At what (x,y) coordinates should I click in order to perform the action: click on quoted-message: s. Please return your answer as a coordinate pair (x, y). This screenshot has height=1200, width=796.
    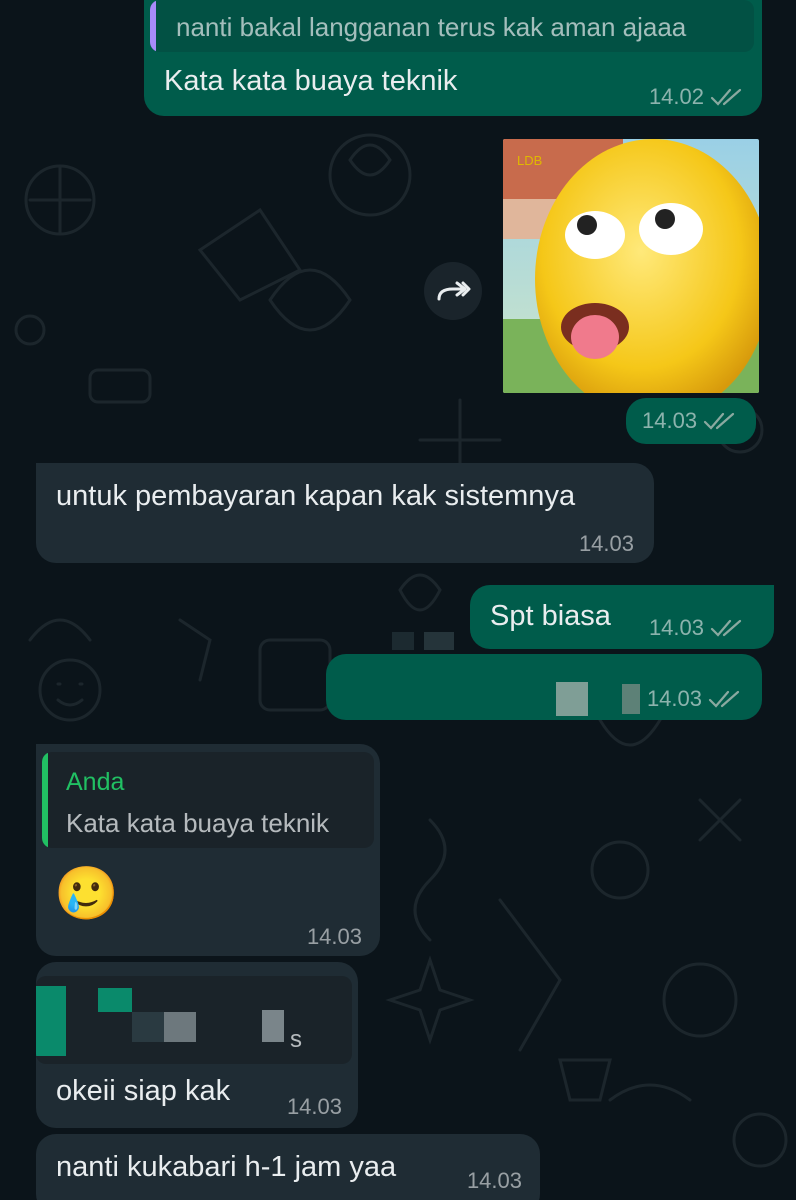
    Looking at the image, I should click on (194, 1020).